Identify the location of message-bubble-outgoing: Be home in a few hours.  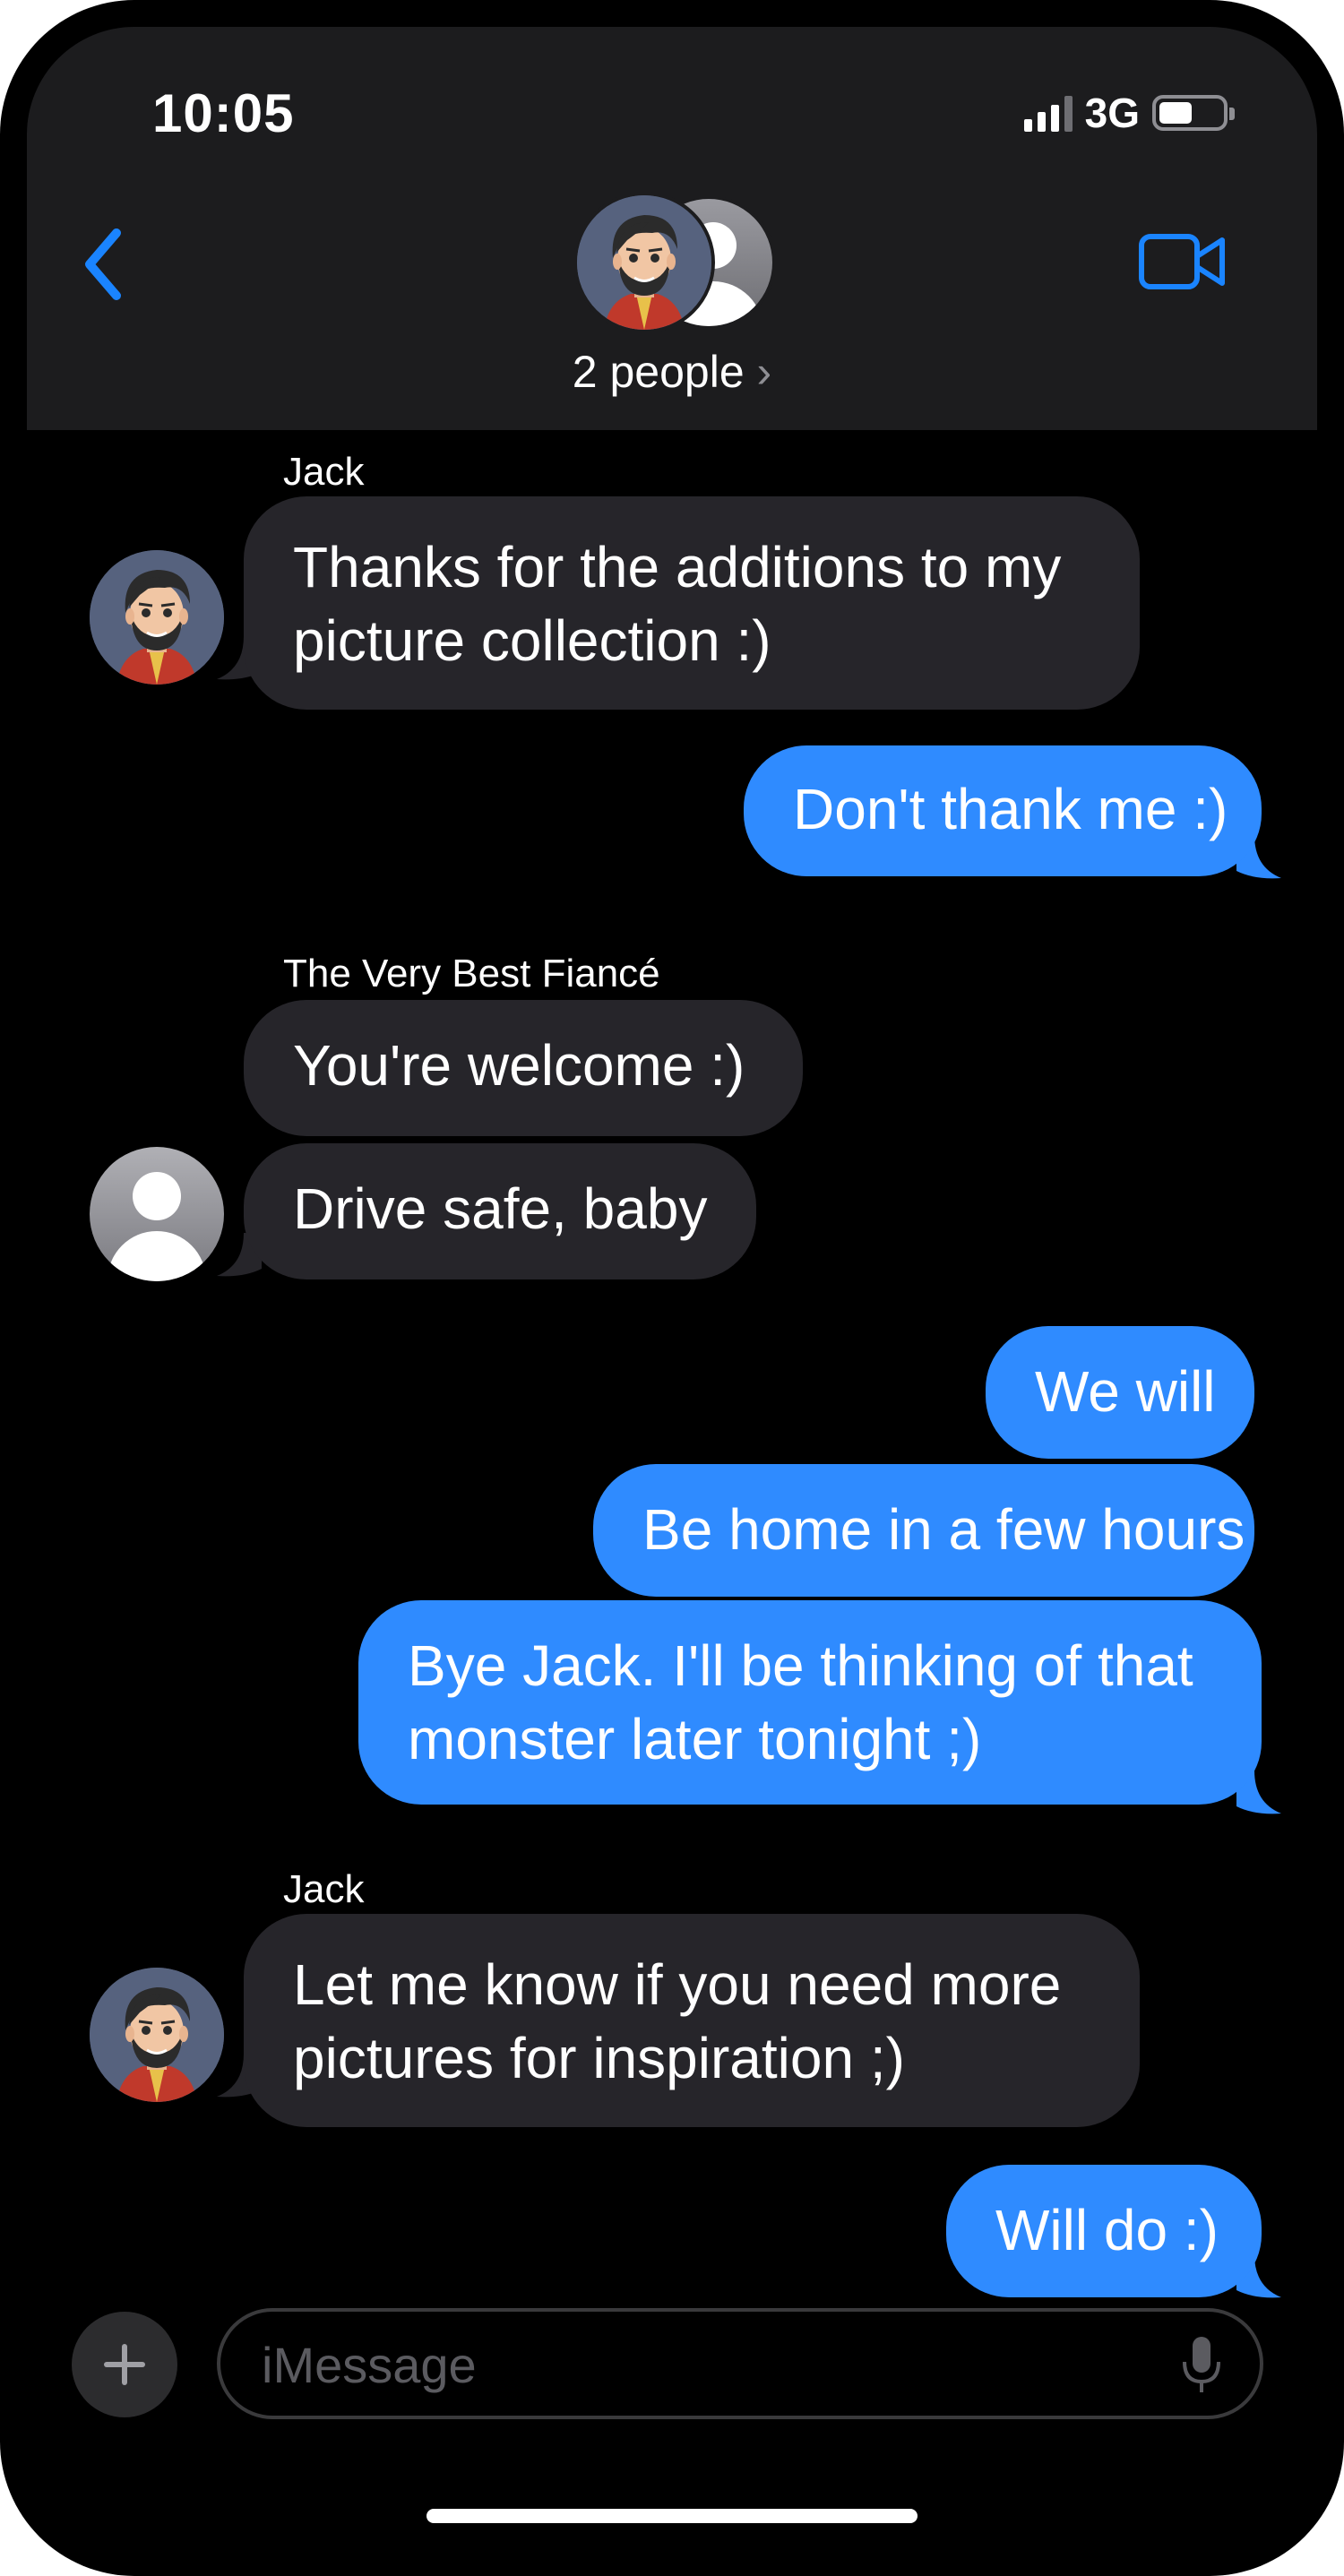
(923, 1531).